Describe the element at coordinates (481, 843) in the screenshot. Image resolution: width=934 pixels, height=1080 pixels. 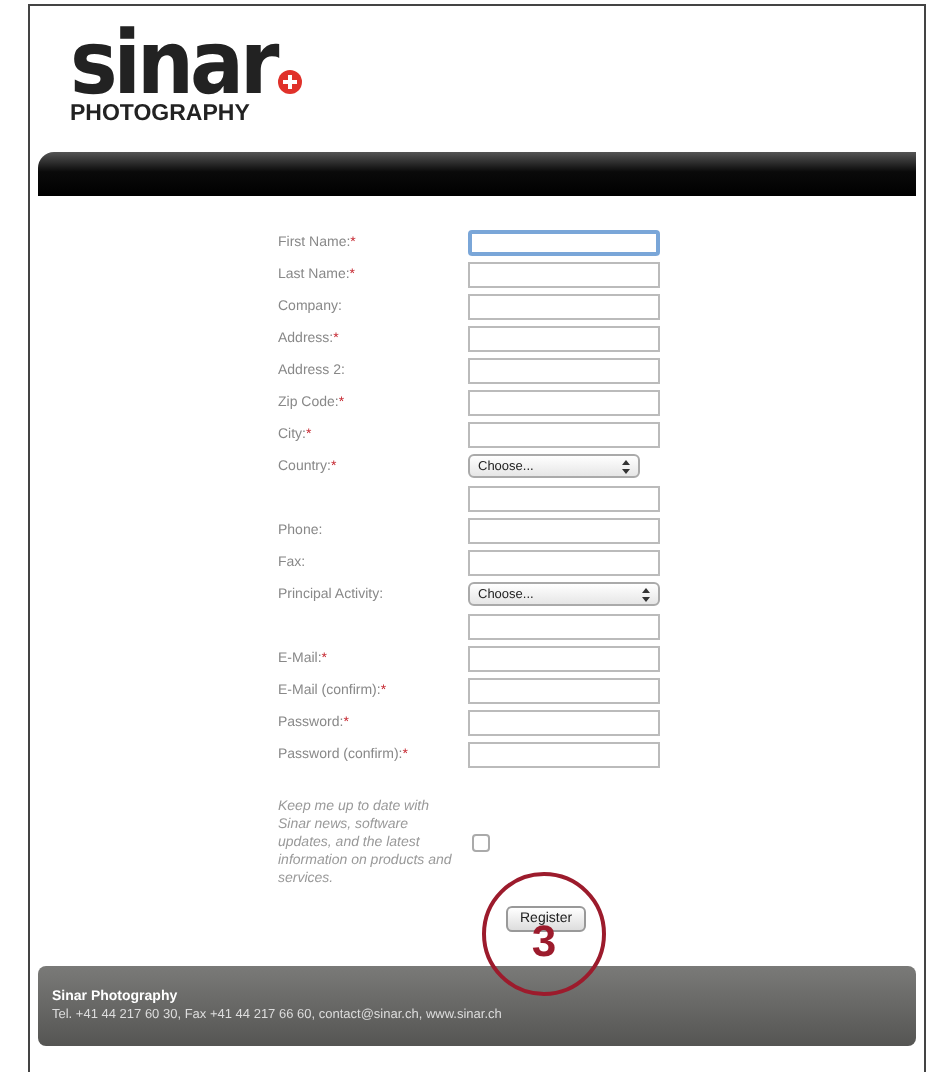
I see `checkbox` at that location.